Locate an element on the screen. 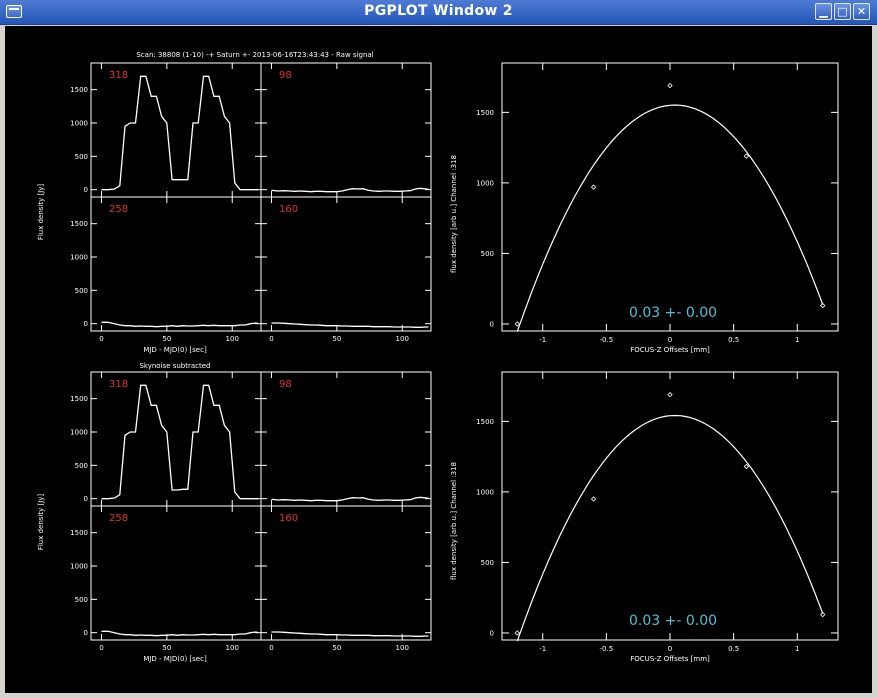  focus1-frame is located at coordinates (670, 197).